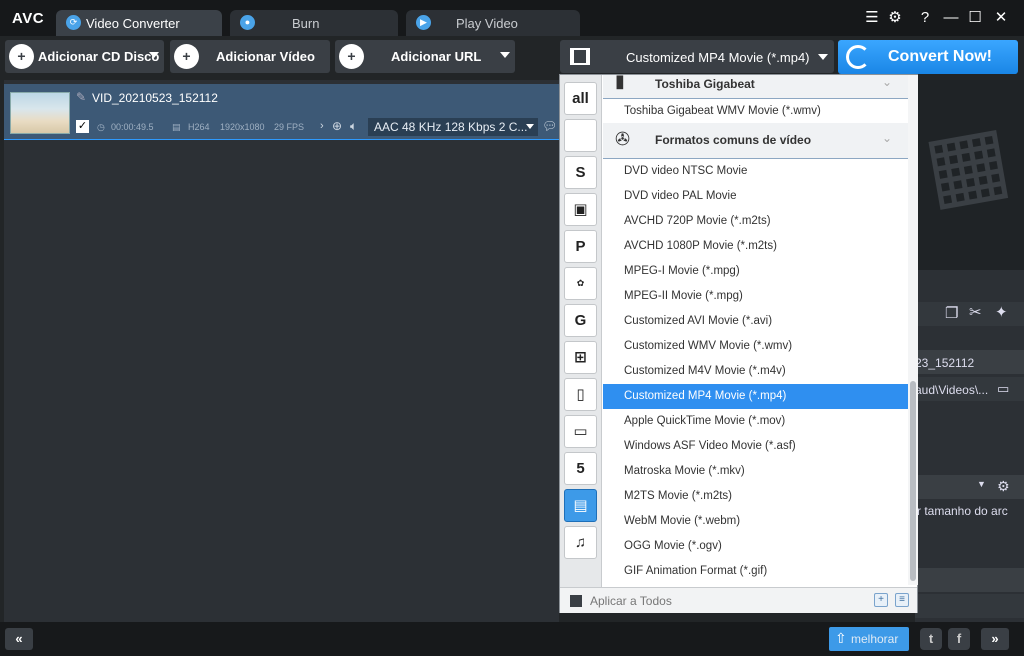 The height and width of the screenshot is (656, 1024). I want to click on list-item: MPEG-I Movie (*.mpg), so click(755, 271).